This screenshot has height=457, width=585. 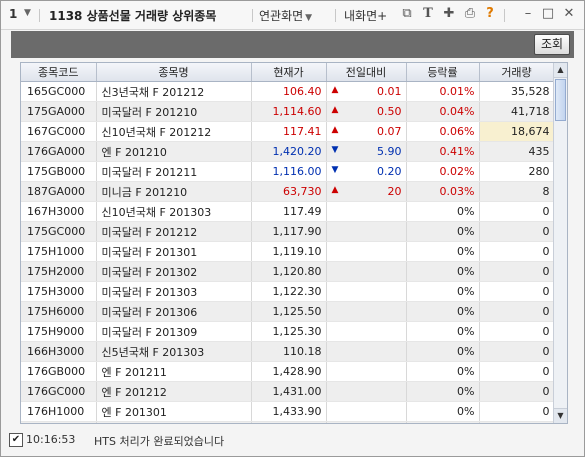 What do you see at coordinates (292, 44) in the screenshot?
I see `query-toolbar: 조회` at bounding box center [292, 44].